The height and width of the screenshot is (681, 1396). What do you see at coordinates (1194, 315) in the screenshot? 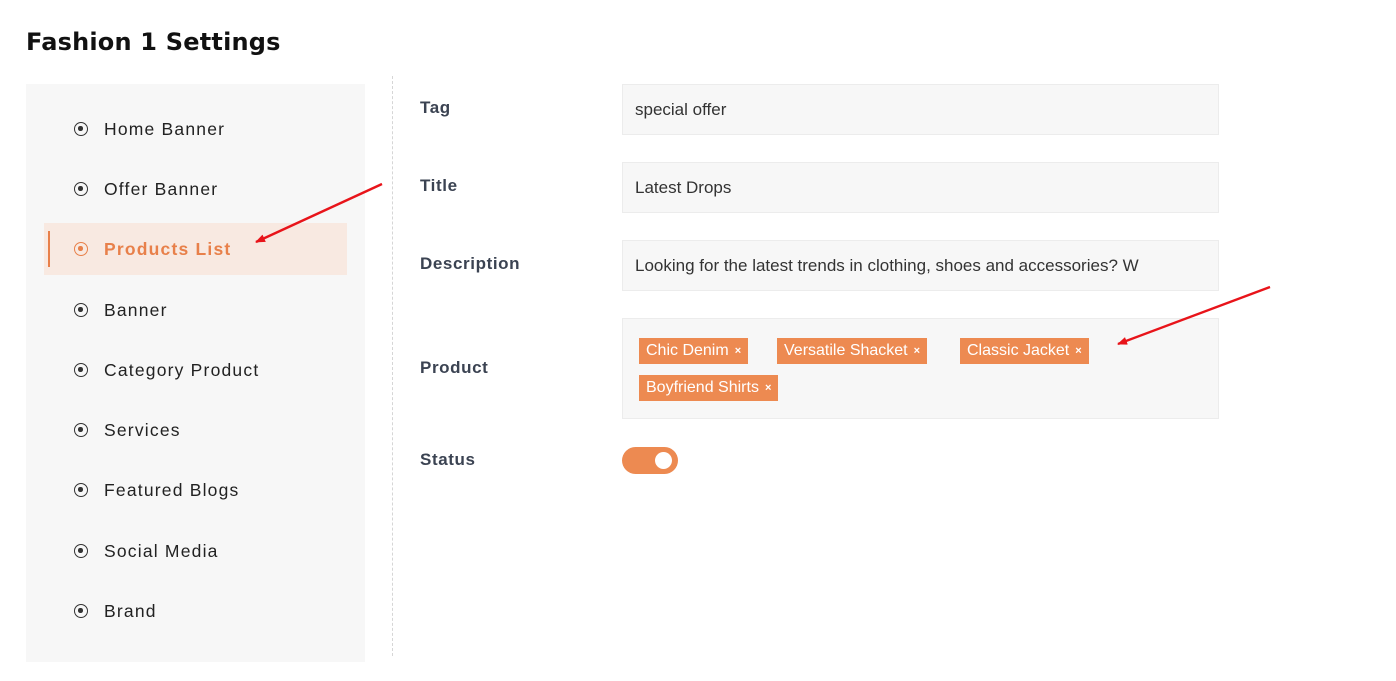
I see `annotation-arrow-tags` at bounding box center [1194, 315].